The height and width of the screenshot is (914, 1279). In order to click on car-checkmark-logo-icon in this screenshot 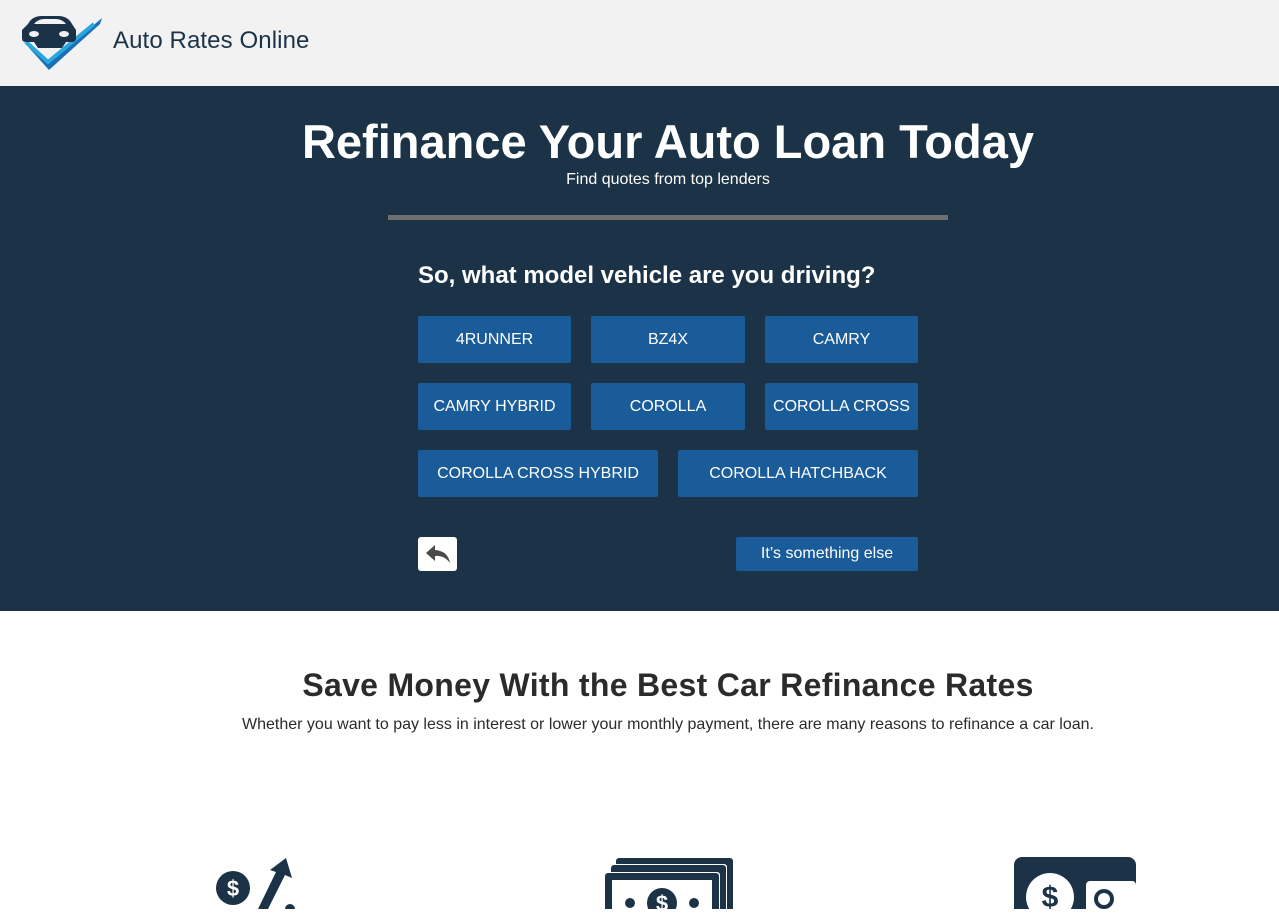, I will do `click(61, 42)`.